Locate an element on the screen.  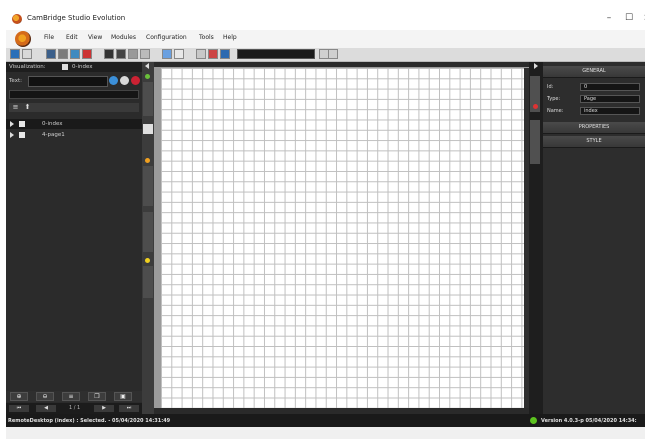
menu-view: View is located at coordinates (95, 37).